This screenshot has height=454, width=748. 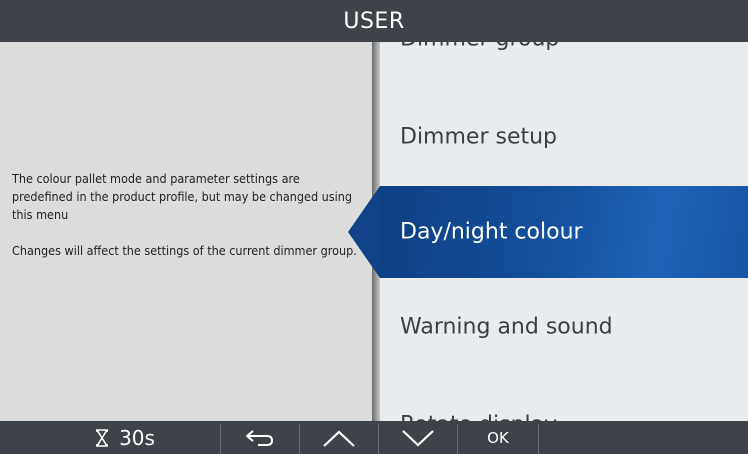 I want to click on menu-item-label: Warning and sound, so click(x=506, y=327).